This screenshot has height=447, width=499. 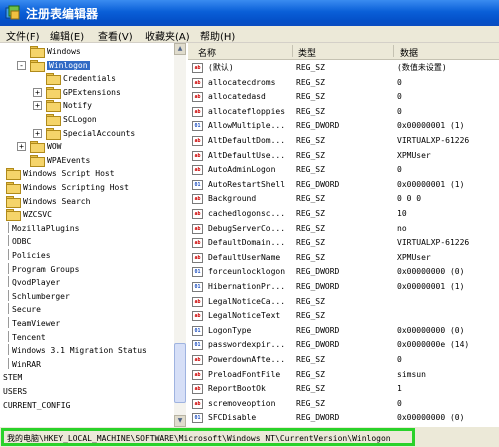 I want to click on value-row: ab scremoveoption REG_SZ 0, so click(x=343, y=404).